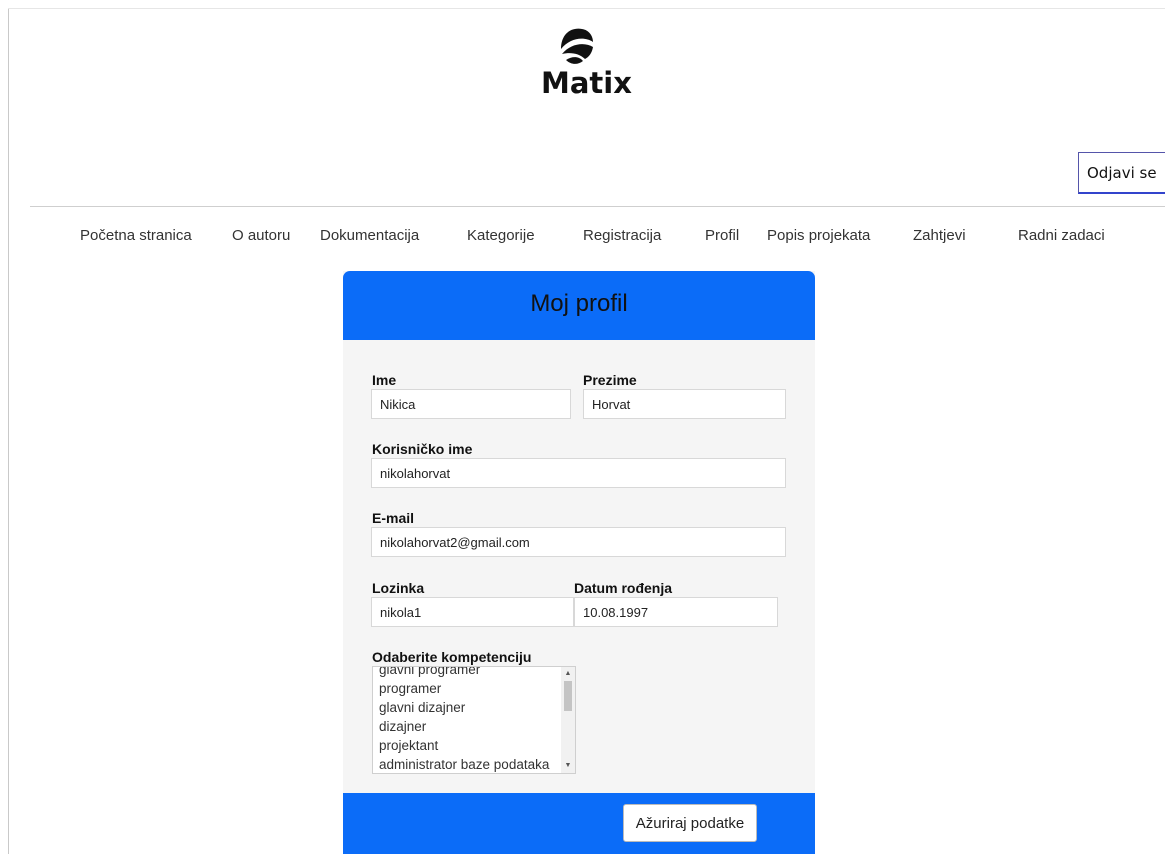  Describe the element at coordinates (568, 674) in the screenshot. I see `arrow-up-icon: ▲` at that location.